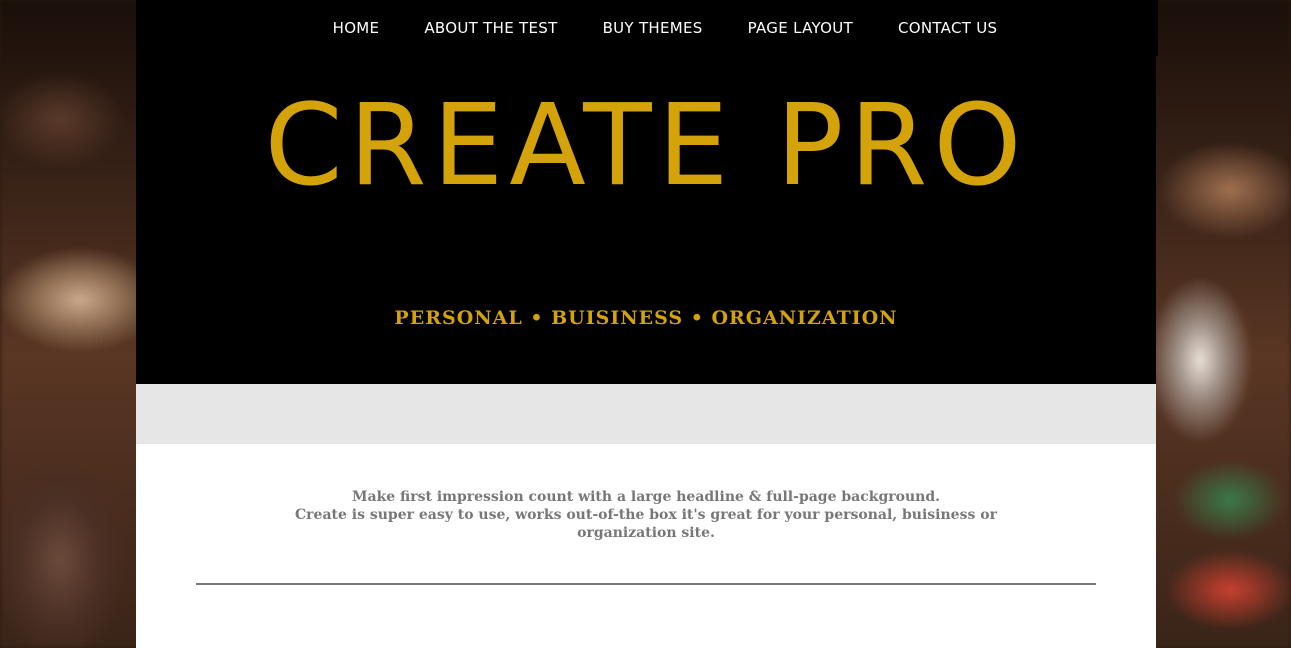 The width and height of the screenshot is (1291, 648). I want to click on nav-item-home: HOME, so click(356, 28).